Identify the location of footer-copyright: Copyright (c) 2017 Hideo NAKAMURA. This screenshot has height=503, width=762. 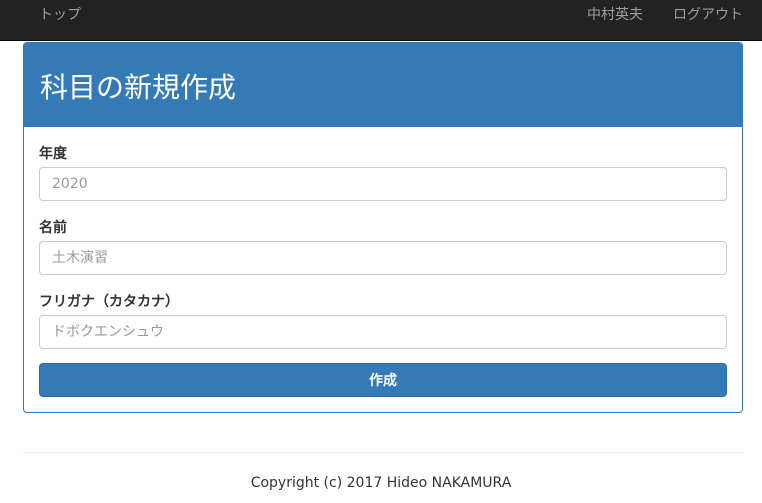
(381, 483).